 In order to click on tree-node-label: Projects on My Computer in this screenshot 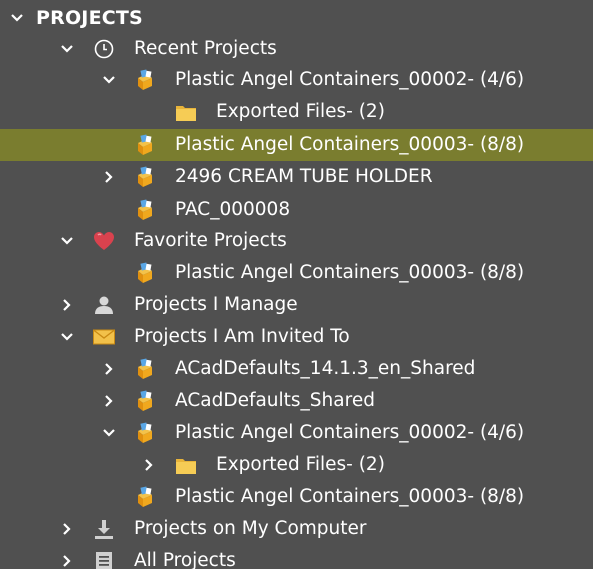, I will do `click(250, 528)`.